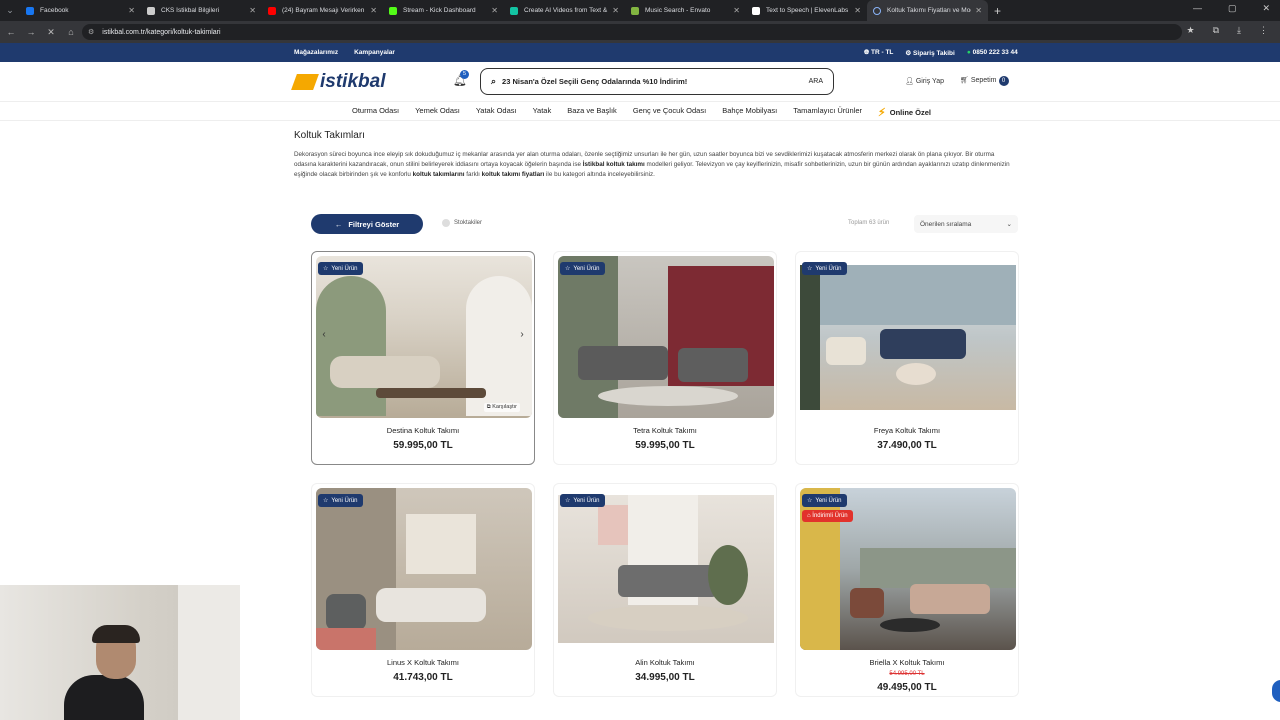  I want to click on stores-link: Mağazalarımız, so click(316, 52).